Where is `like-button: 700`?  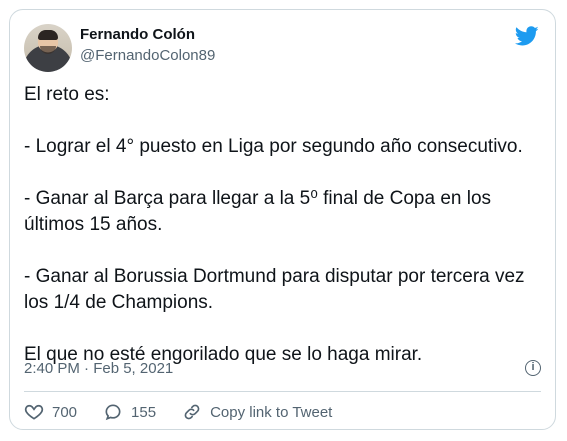 like-button: 700 is located at coordinates (50, 412).